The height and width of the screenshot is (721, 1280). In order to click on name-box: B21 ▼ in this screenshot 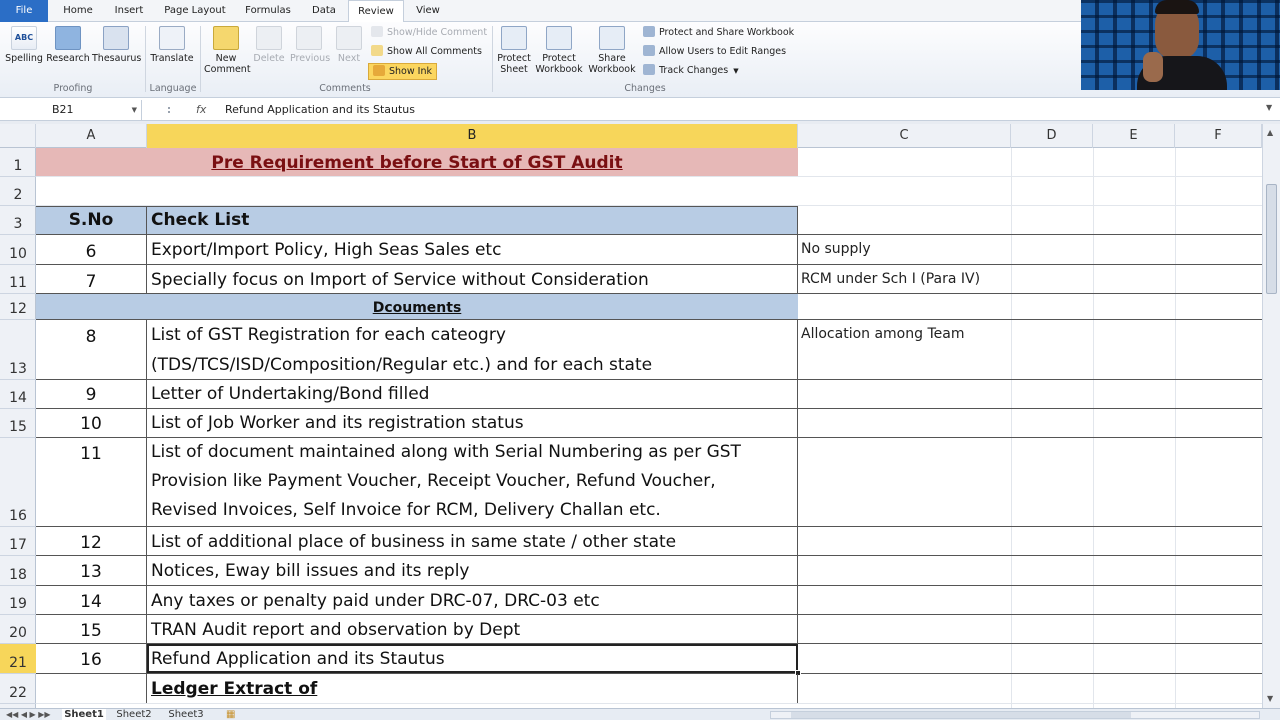, I will do `click(71, 110)`.